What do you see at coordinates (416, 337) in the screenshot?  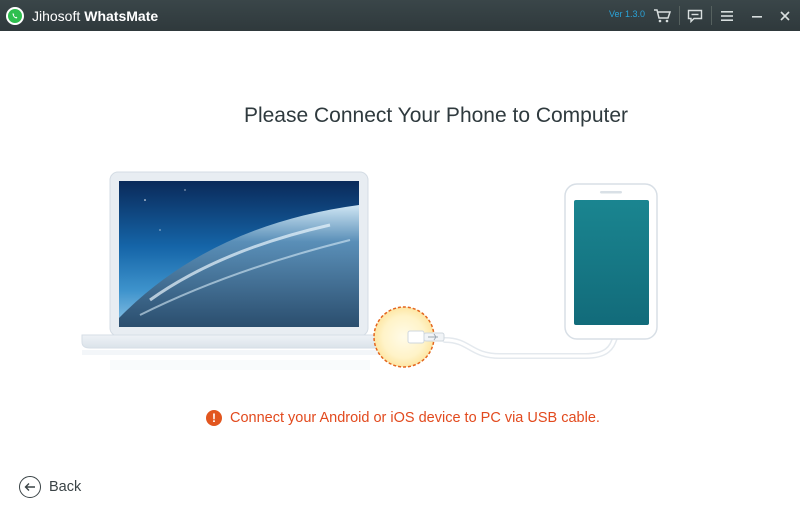 I see `usb-plug` at bounding box center [416, 337].